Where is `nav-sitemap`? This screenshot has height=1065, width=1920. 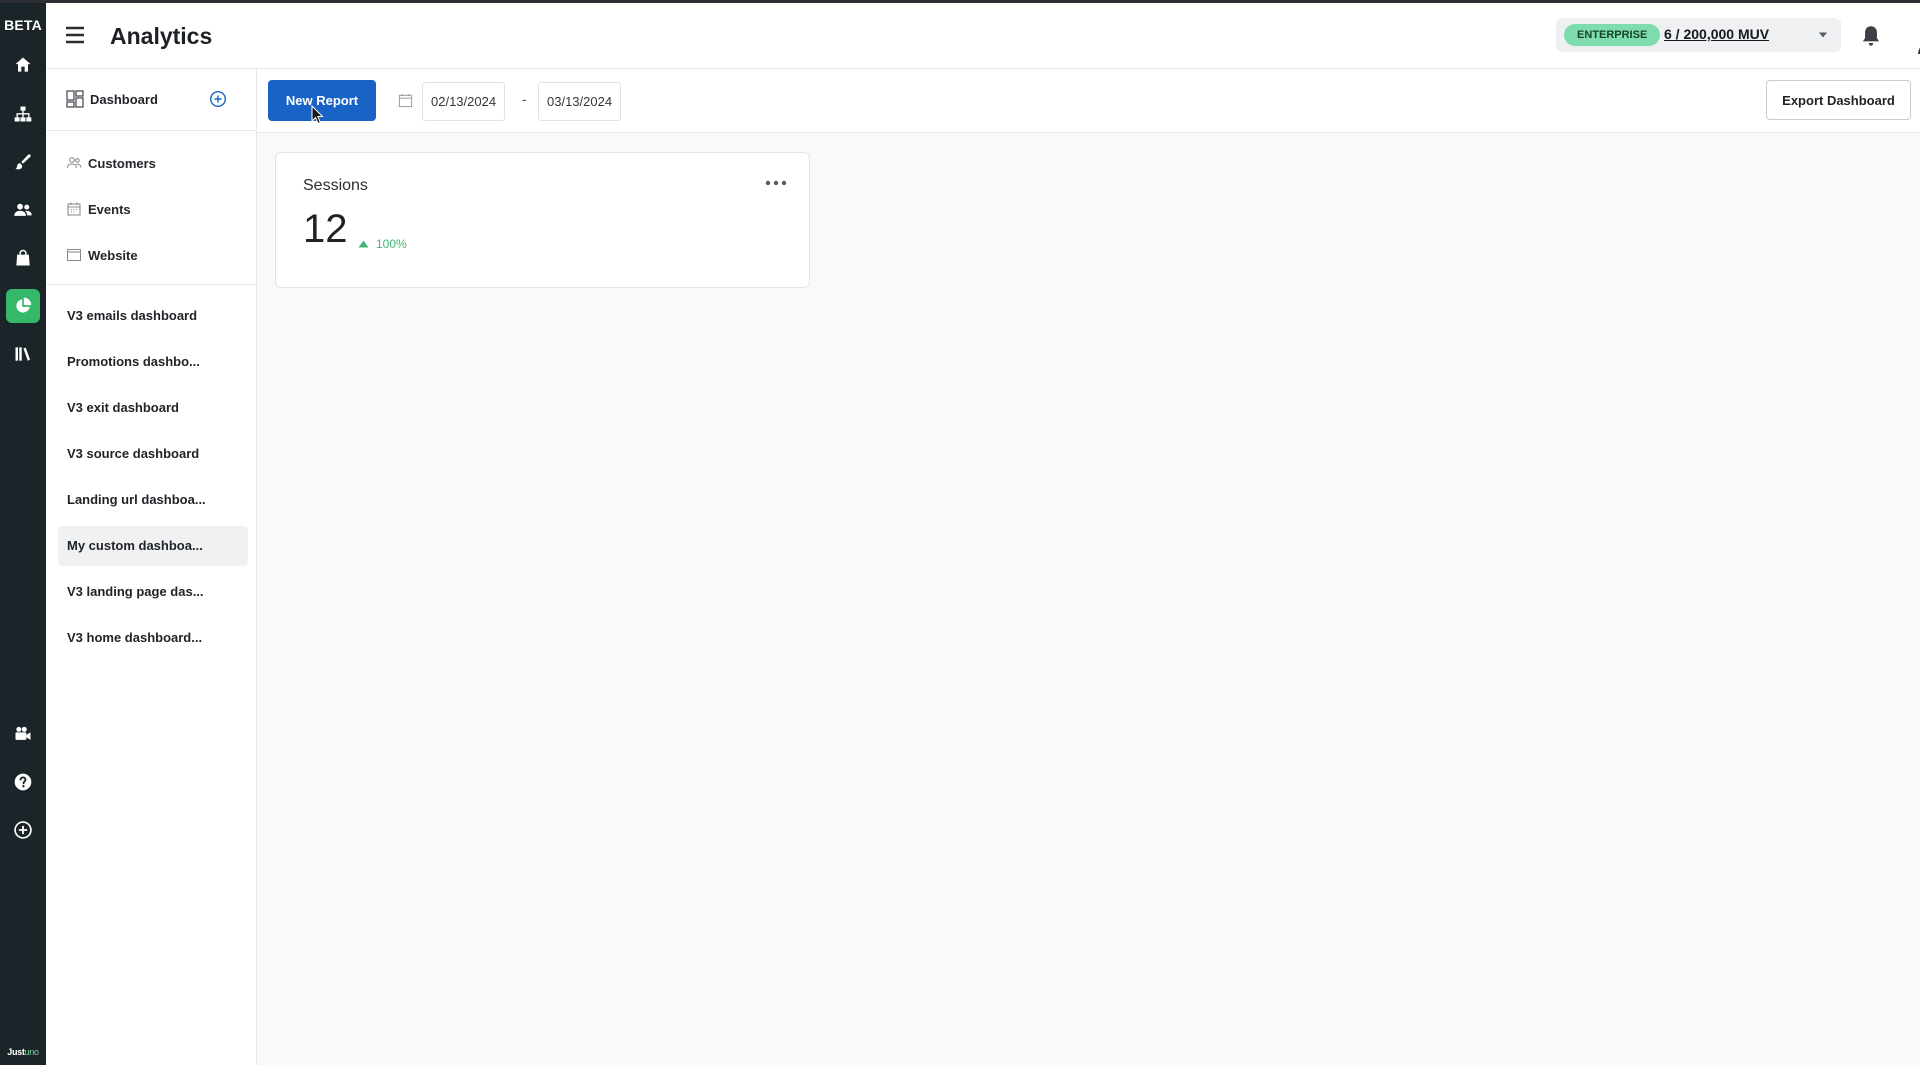
nav-sitemap is located at coordinates (23, 114).